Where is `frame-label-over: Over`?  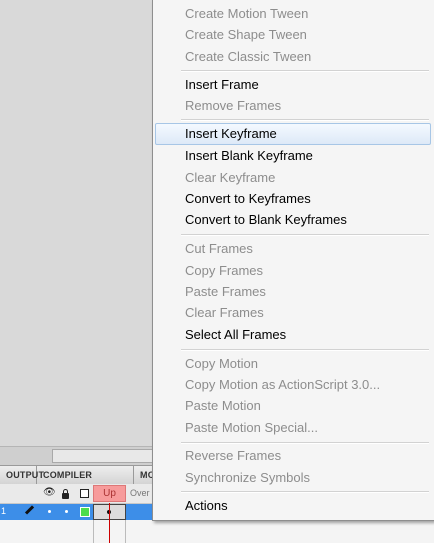 frame-label-over: Over is located at coordinates (140, 493).